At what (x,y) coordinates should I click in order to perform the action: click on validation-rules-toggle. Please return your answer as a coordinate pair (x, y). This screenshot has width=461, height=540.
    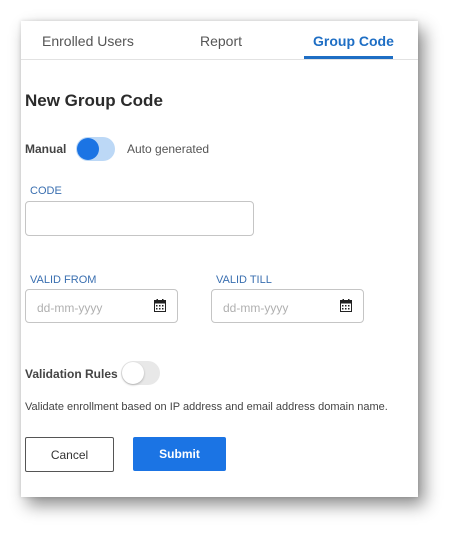
    Looking at the image, I should click on (140, 373).